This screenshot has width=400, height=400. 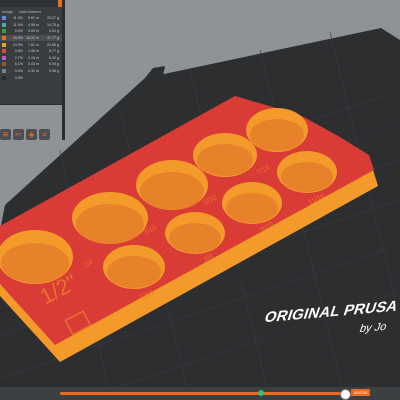 I want to click on stat-length: 2.15 m, so click(x=33, y=57).